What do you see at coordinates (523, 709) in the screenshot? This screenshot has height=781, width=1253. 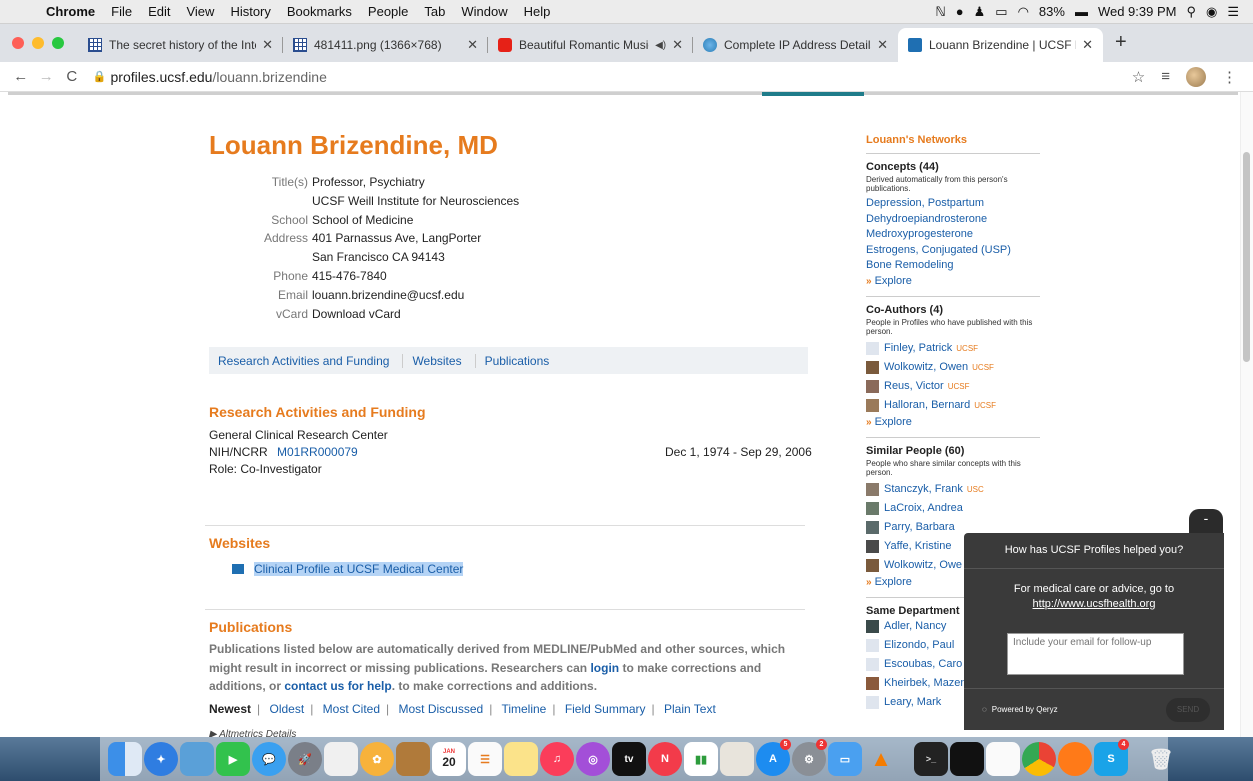 I see `sort-timeline: Timeline` at bounding box center [523, 709].